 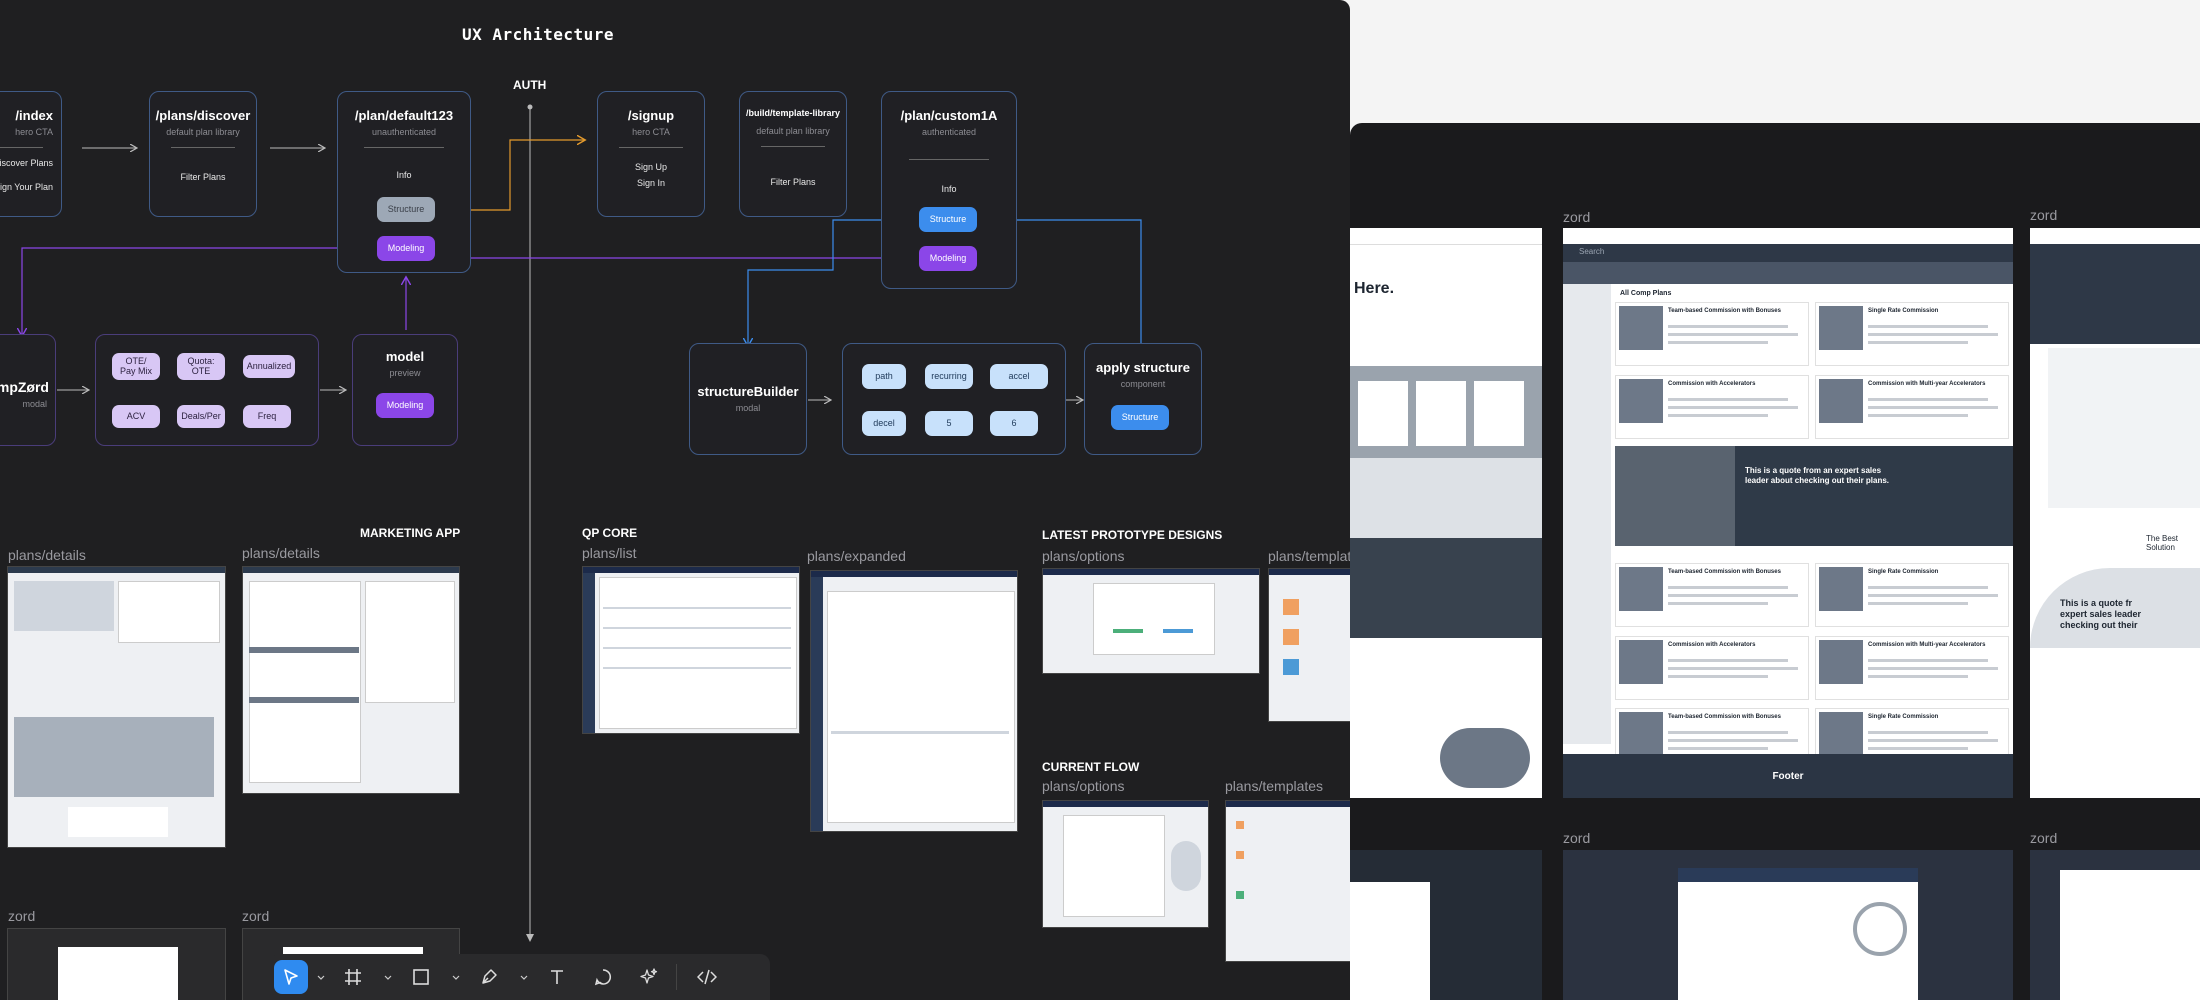 I want to click on node-structure-builder: structureBuilder modal, so click(x=748, y=399).